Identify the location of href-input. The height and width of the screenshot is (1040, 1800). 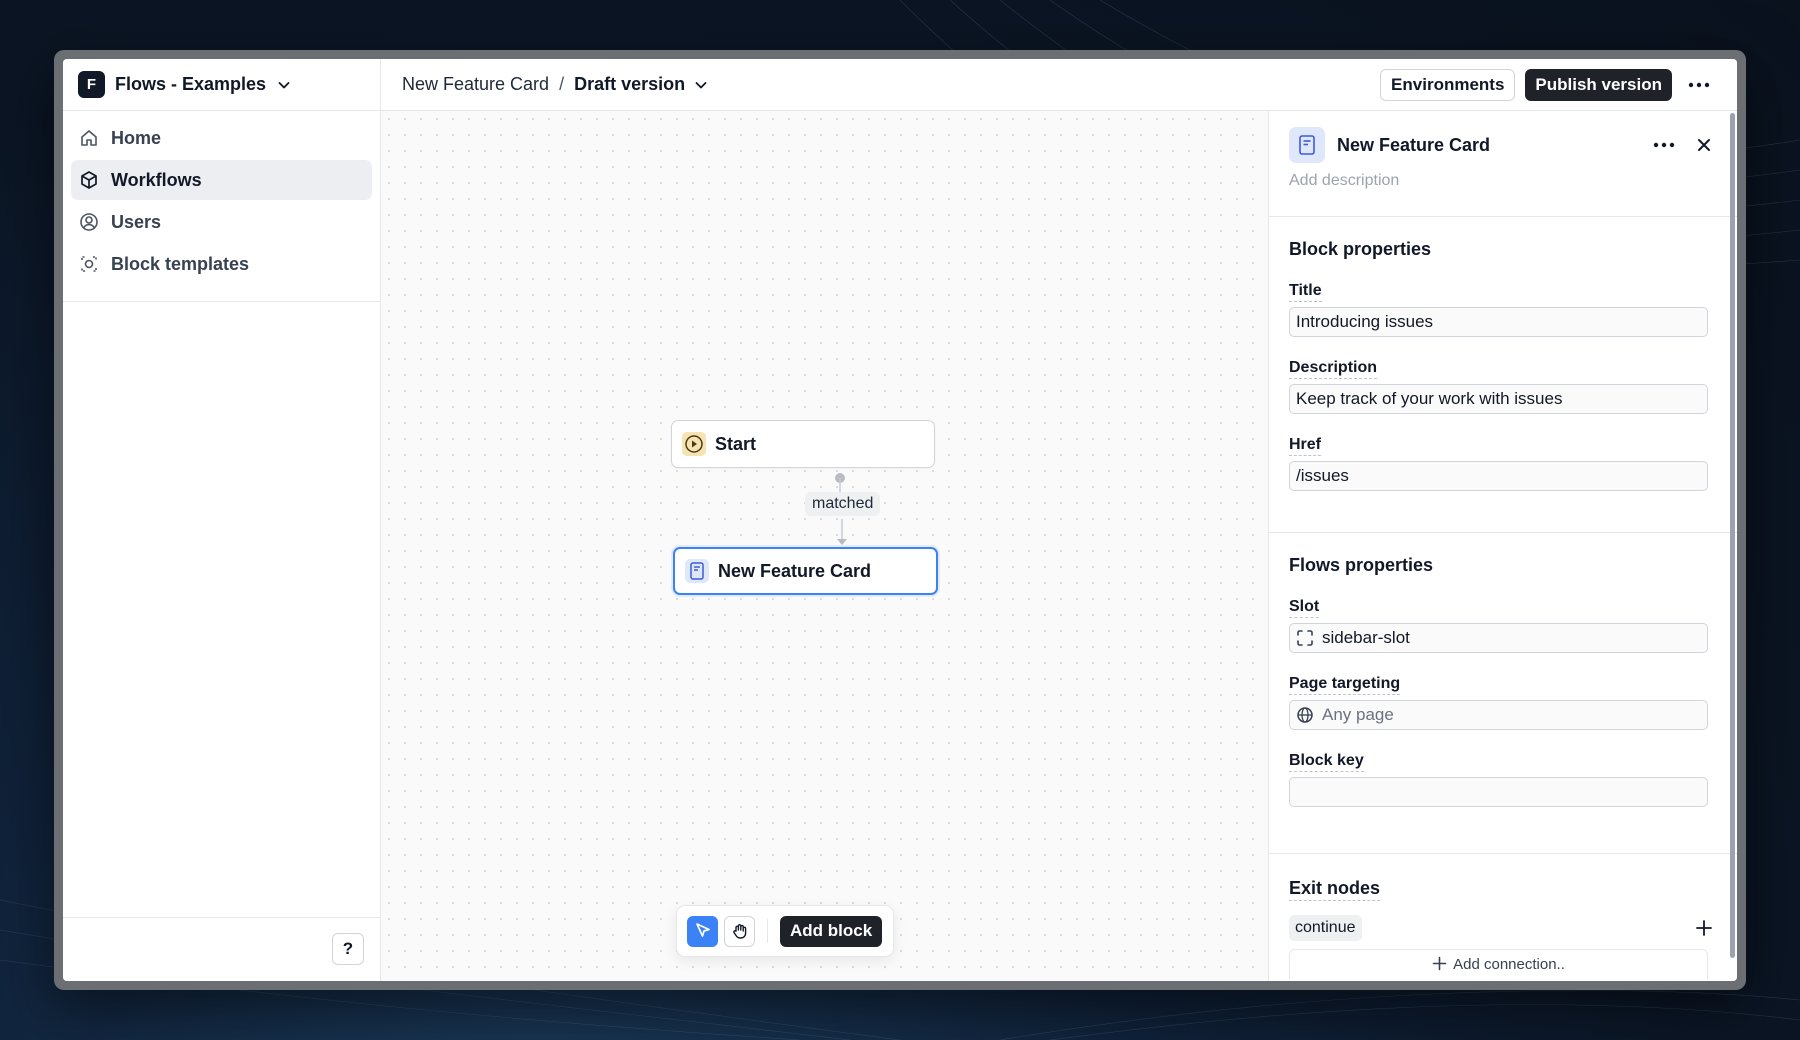
(1498, 476).